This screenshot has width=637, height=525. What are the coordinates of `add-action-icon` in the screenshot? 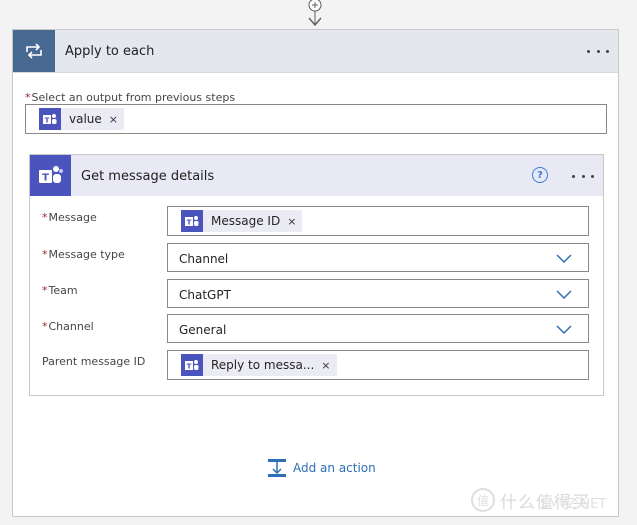 It's located at (277, 468).